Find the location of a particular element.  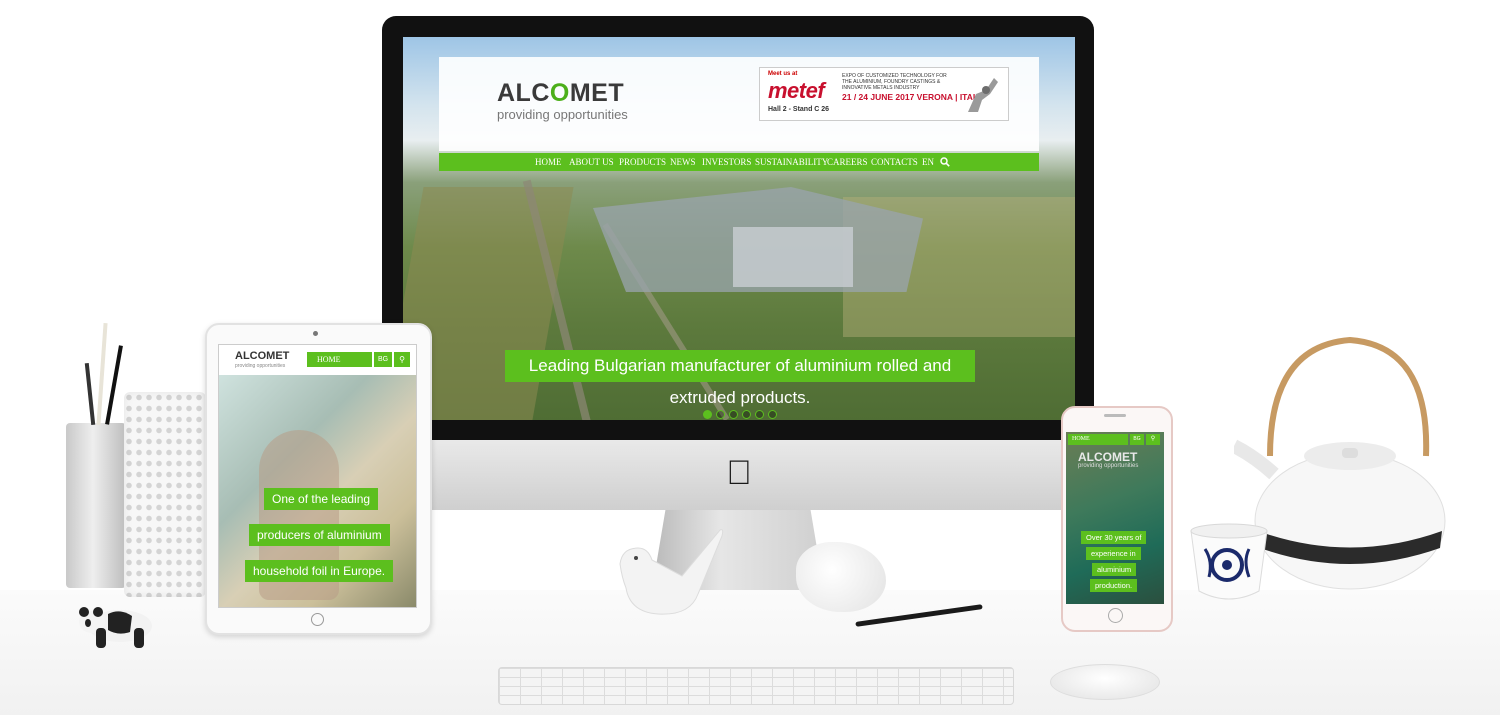

phone-tagline: providing opportunities is located at coordinates (1108, 466).